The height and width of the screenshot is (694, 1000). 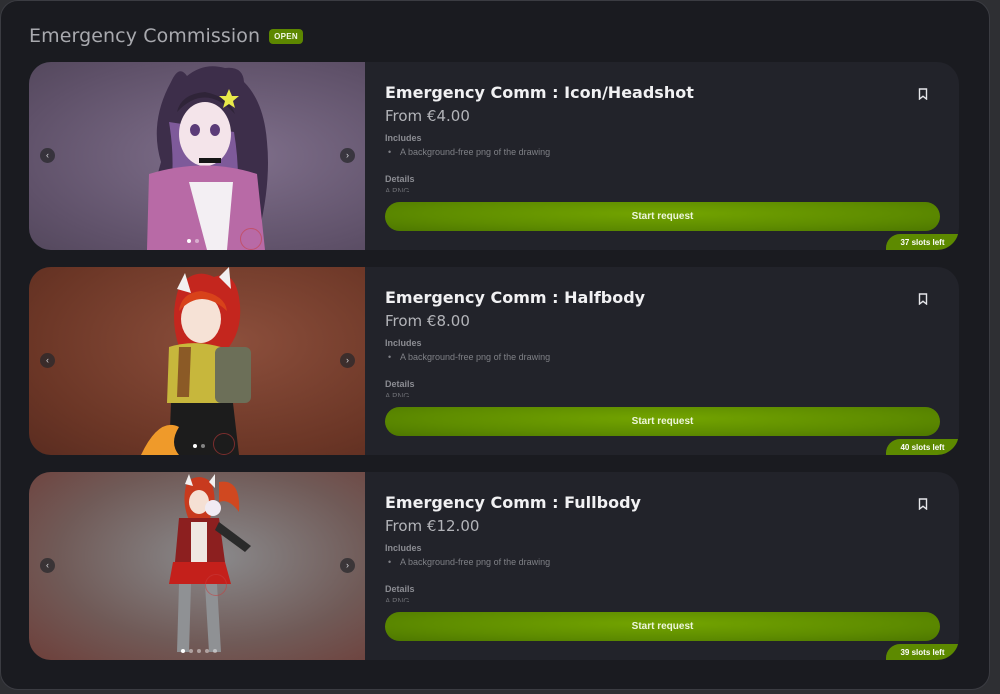 I want to click on section-header: Emergency Commission OPEN, so click(x=166, y=36).